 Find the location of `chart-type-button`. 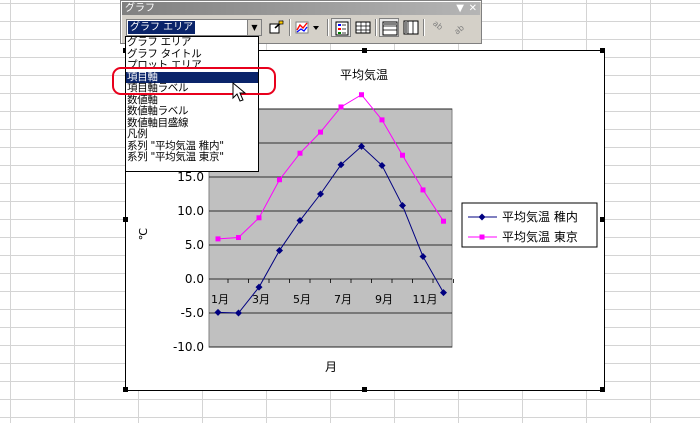

chart-type-button is located at coordinates (308, 27).